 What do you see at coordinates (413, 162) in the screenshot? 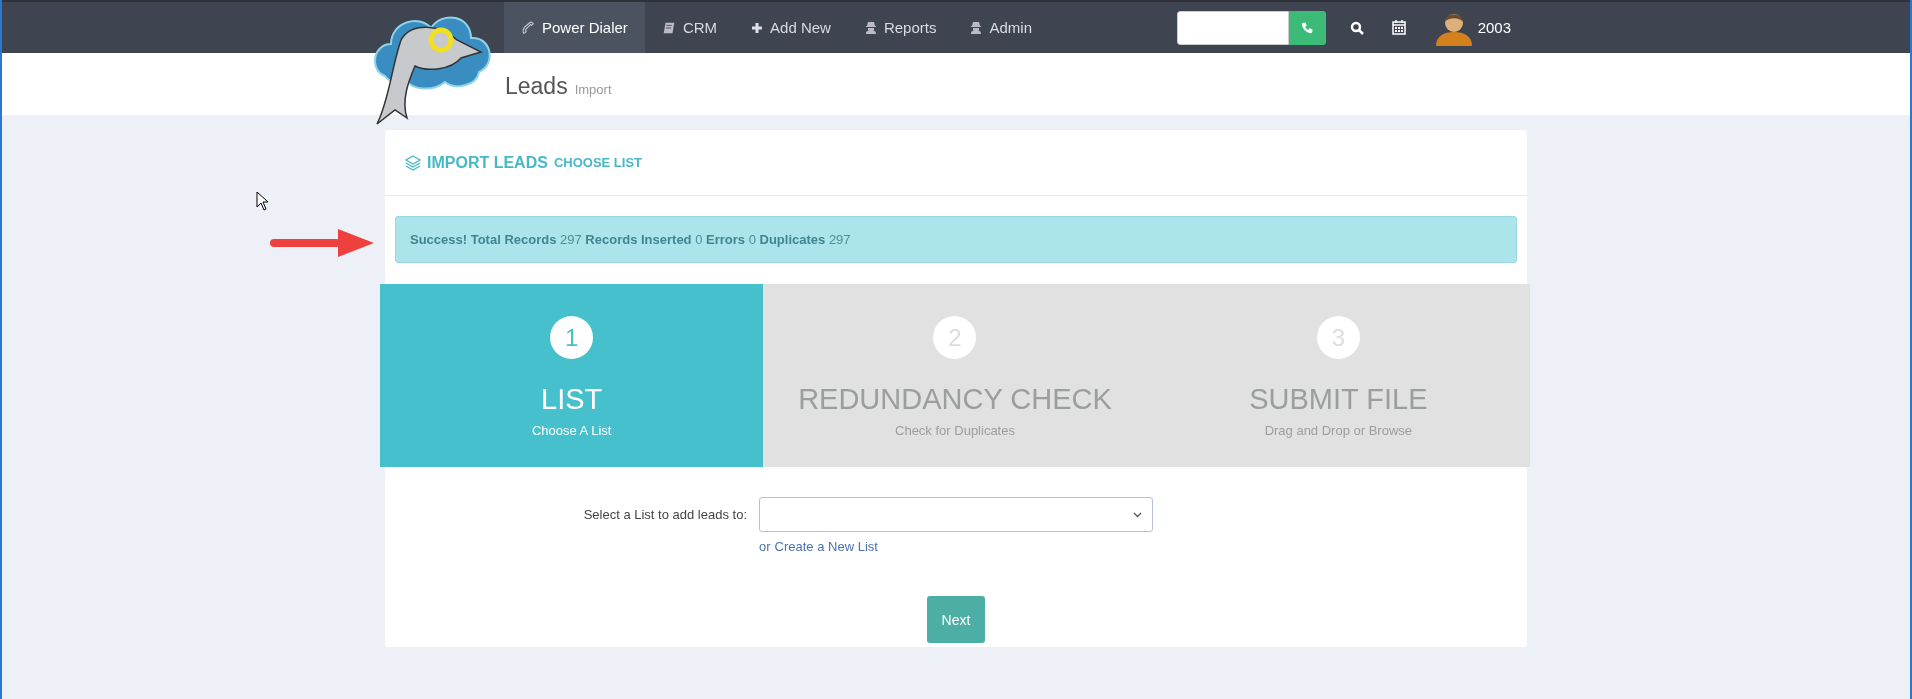
I see `layers-icon` at bounding box center [413, 162].